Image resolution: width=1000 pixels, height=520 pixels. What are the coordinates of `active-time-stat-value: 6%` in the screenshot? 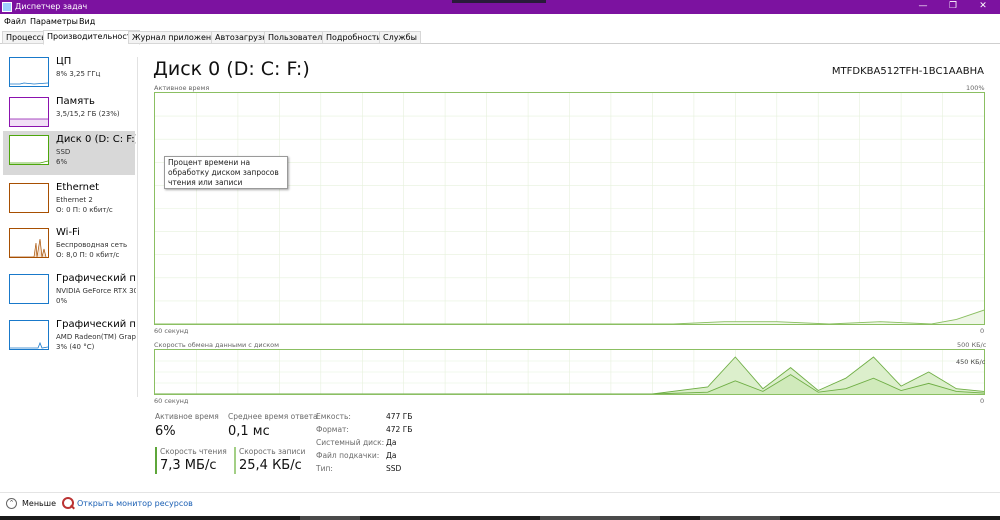 It's located at (165, 431).